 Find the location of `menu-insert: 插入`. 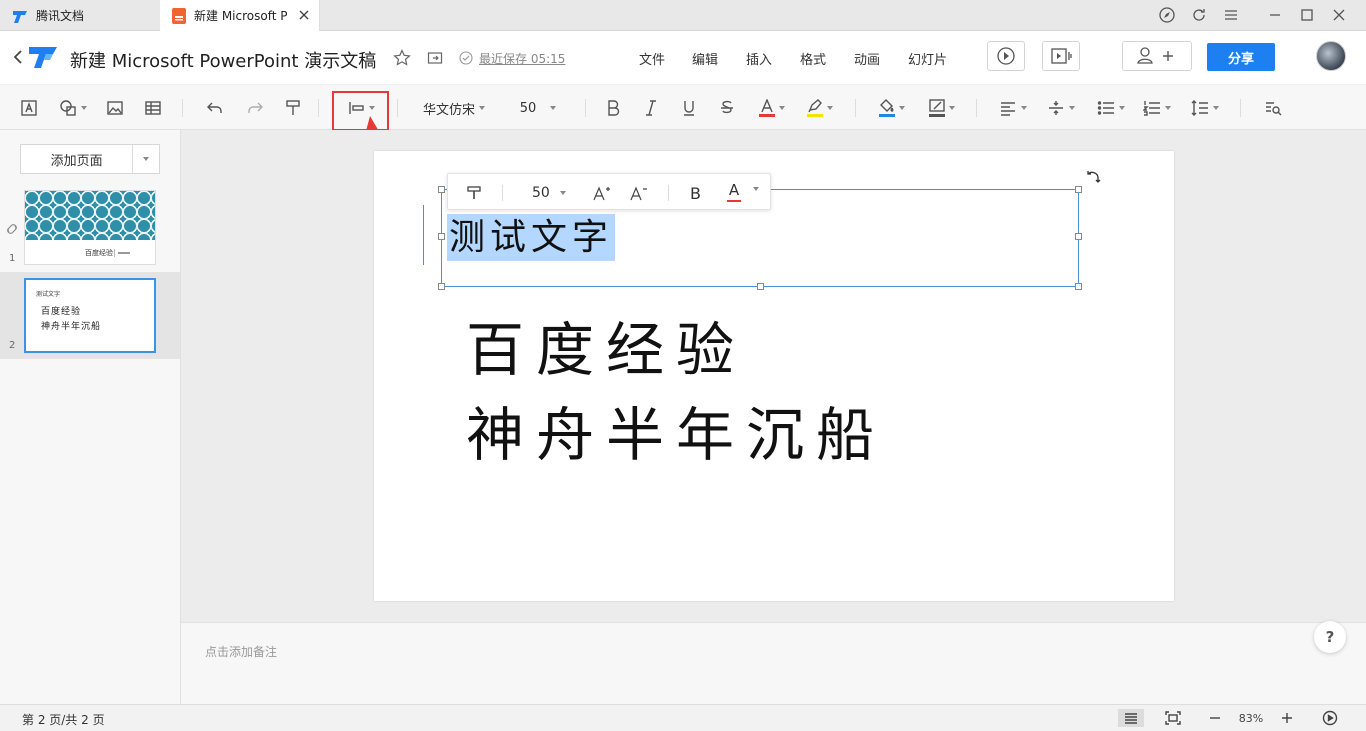

menu-insert: 插入 is located at coordinates (759, 58).